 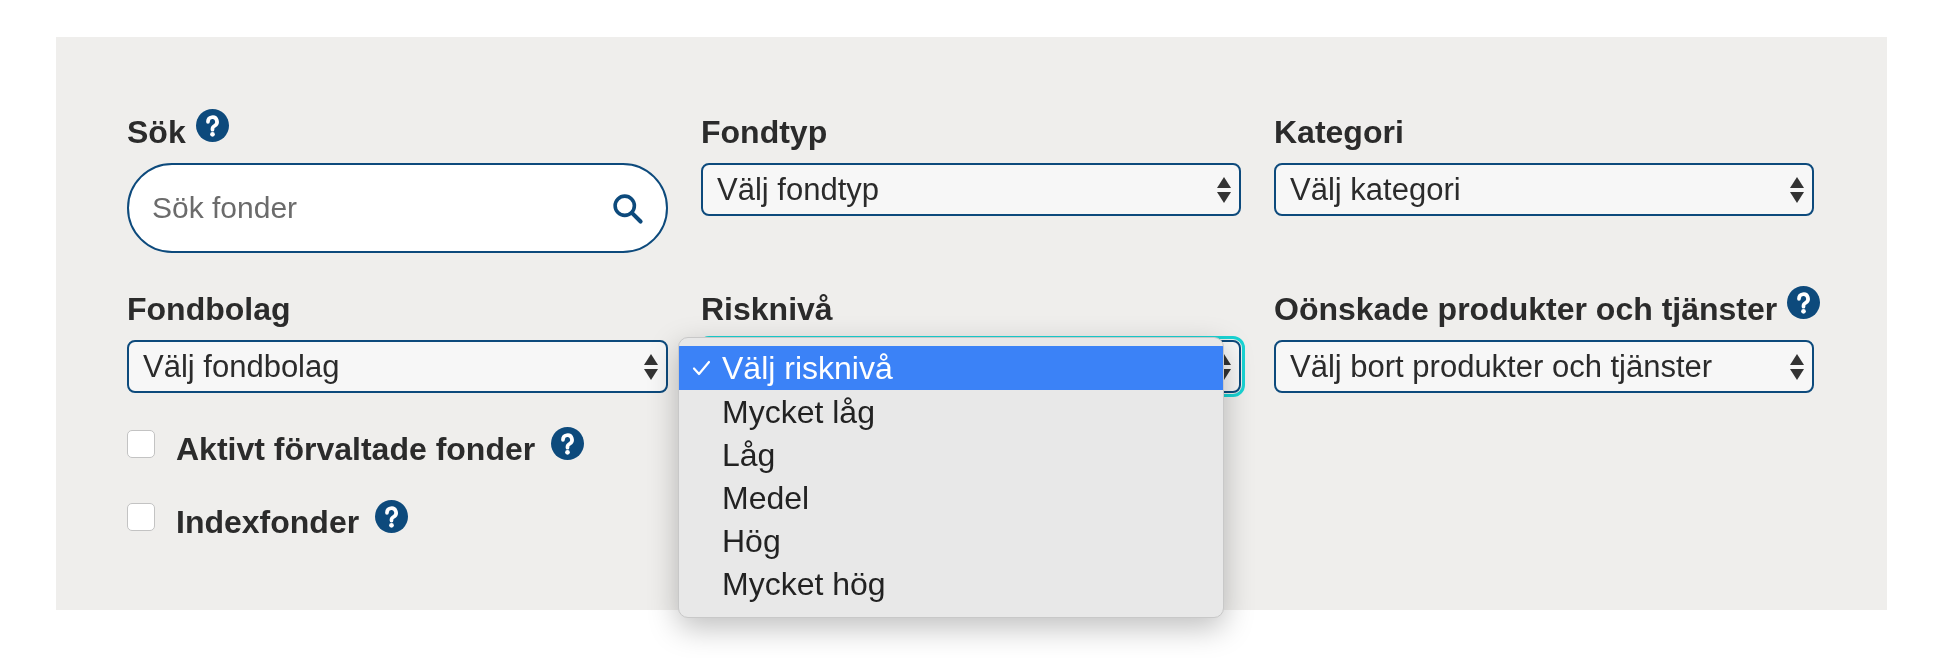 What do you see at coordinates (156, 132) in the screenshot?
I see `field-label: Sök` at bounding box center [156, 132].